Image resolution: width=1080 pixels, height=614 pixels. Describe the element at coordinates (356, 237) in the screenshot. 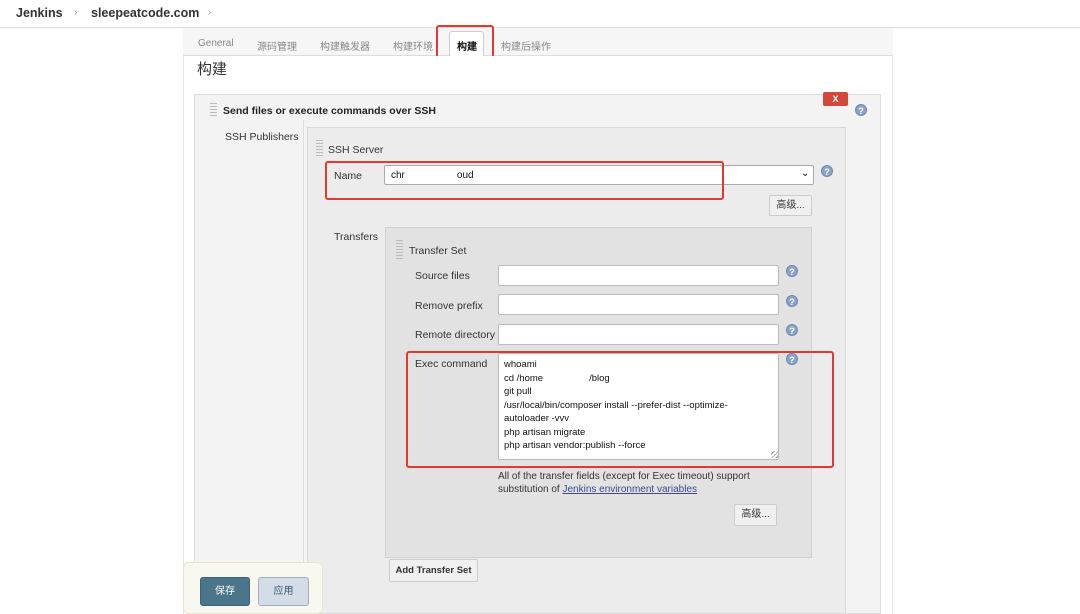

I see `transfers-label: Transfers` at that location.